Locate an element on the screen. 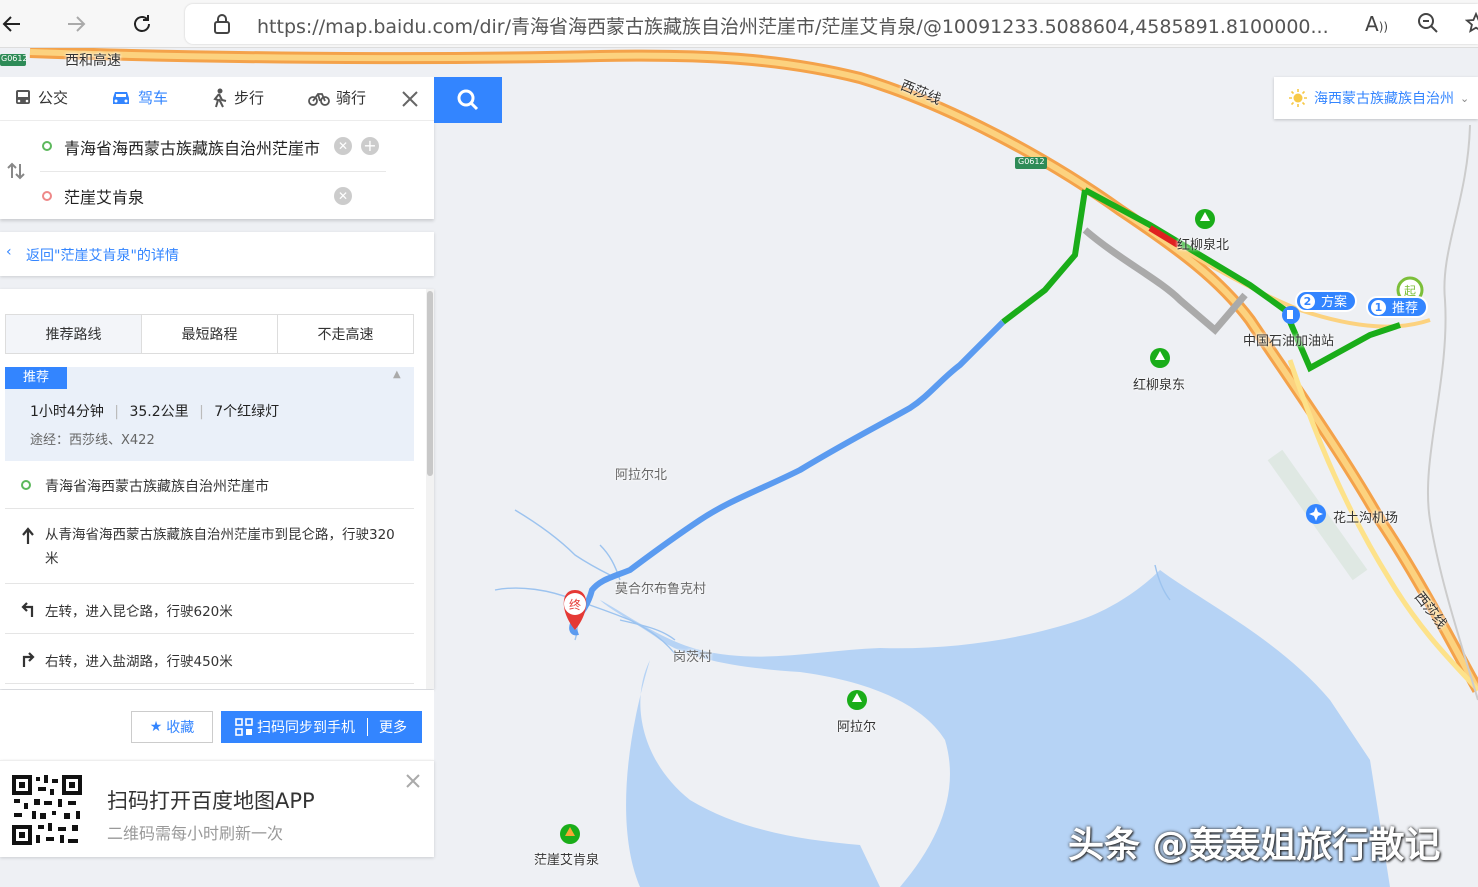 This screenshot has height=887, width=1478. shield-label-b: G0612 is located at coordinates (1031, 161).